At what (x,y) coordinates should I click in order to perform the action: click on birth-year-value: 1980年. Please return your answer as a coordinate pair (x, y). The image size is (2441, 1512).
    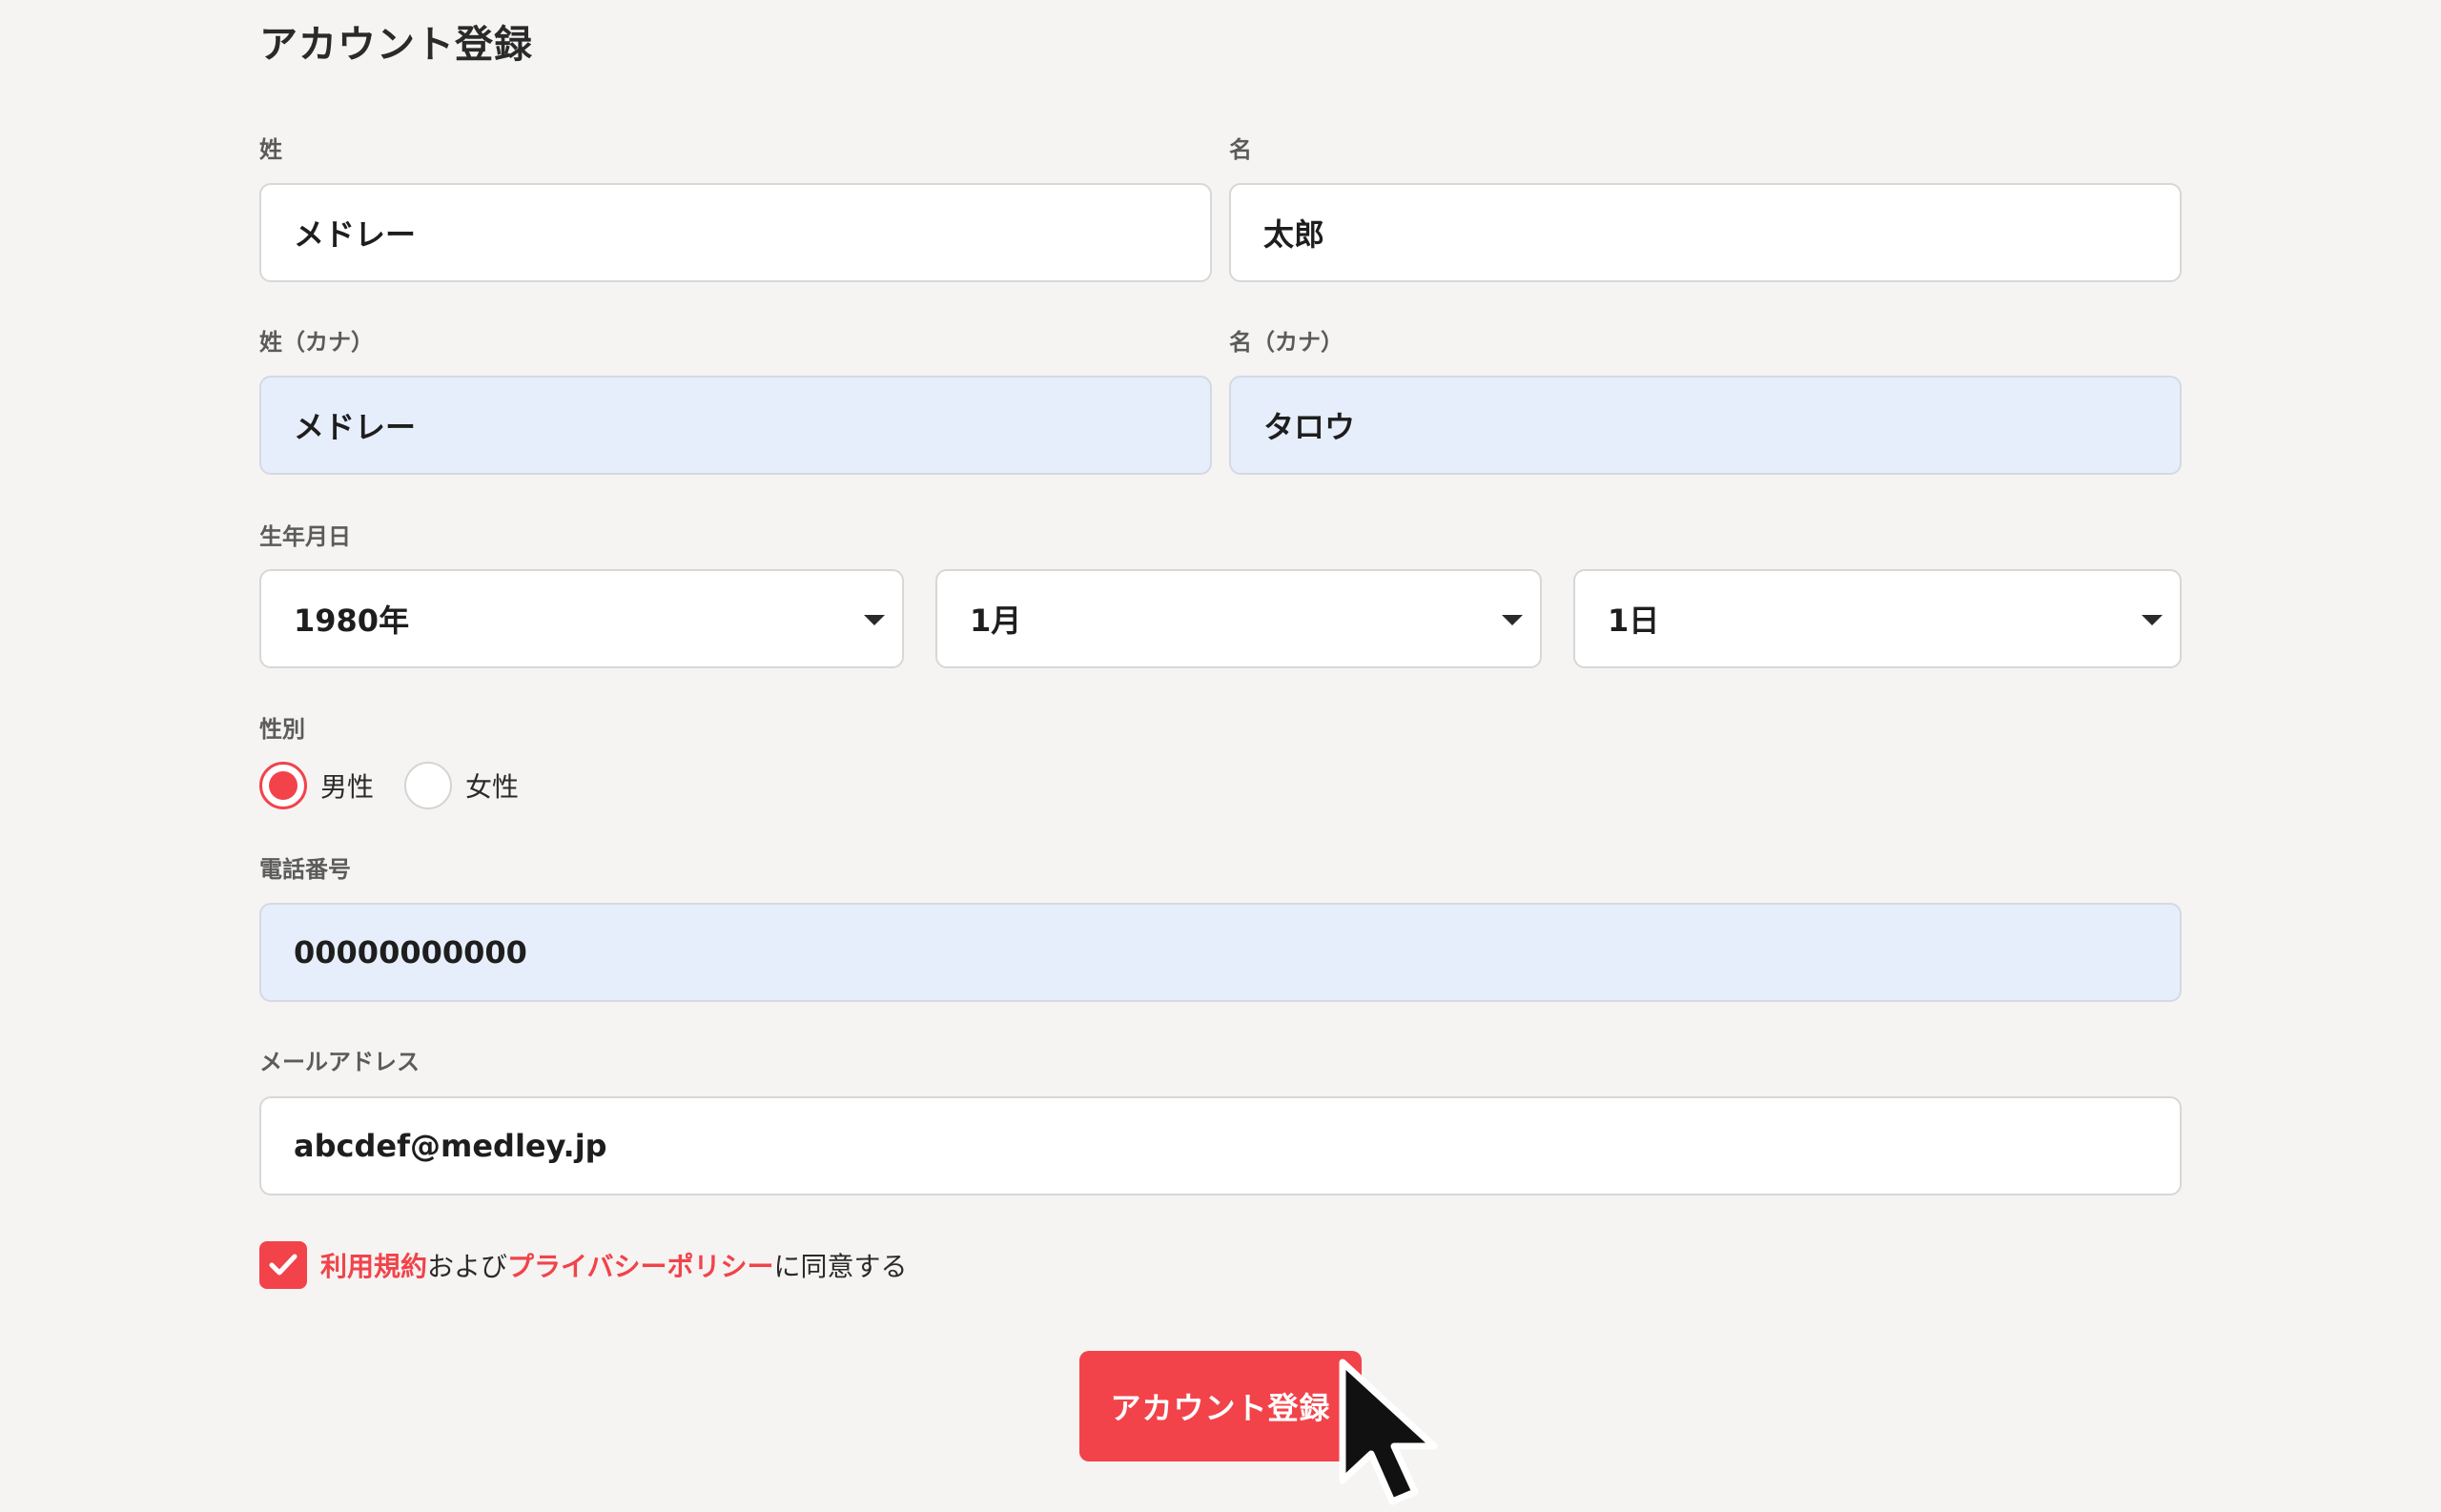
    Looking at the image, I should click on (352, 621).